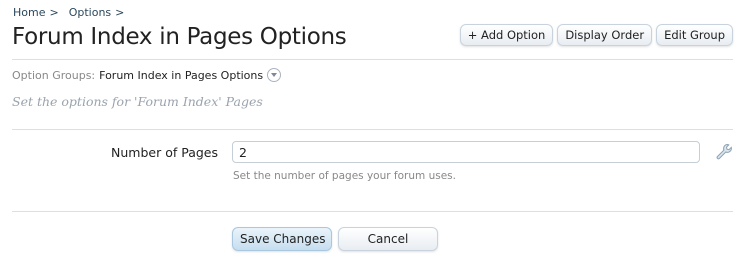 This screenshot has width=745, height=256. Describe the element at coordinates (282, 239) in the screenshot. I see `save-changes-button: Save Changes` at that location.